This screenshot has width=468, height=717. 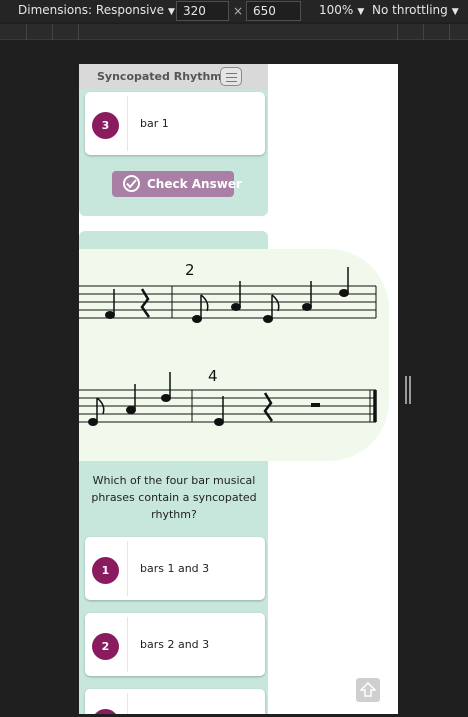 I want to click on device-dropdown-label: Dimensions: Responsive, so click(x=91, y=10).